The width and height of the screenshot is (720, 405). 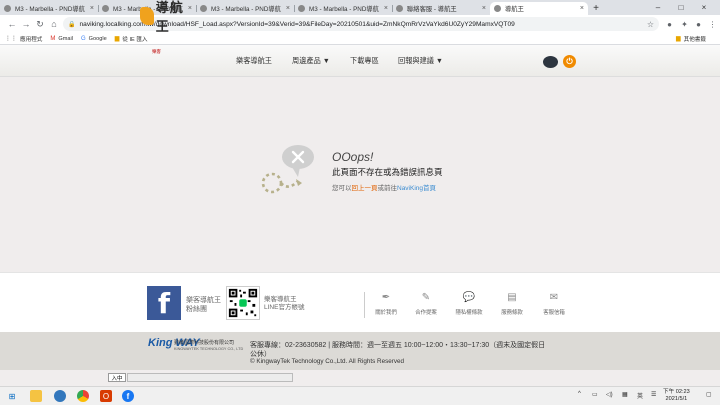 I want to click on line-qr-code-icon, so click(x=243, y=303).